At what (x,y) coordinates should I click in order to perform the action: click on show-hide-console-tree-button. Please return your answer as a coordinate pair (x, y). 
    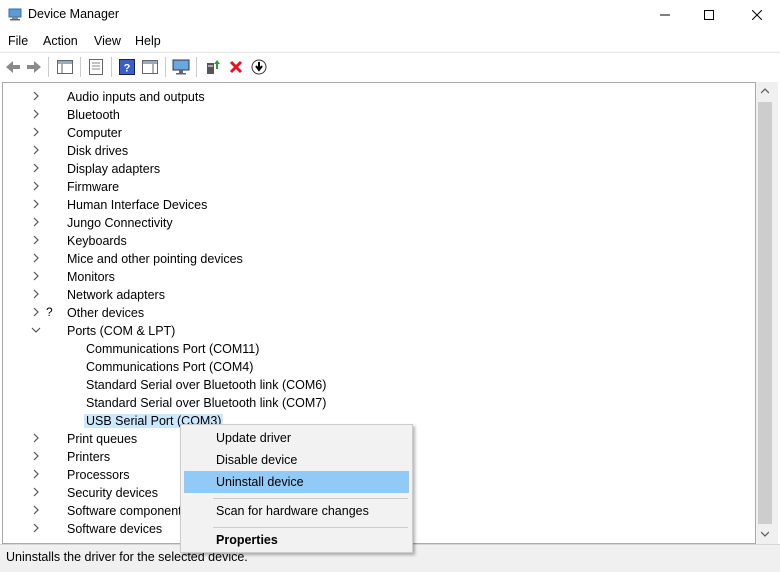
    Looking at the image, I should click on (65, 67).